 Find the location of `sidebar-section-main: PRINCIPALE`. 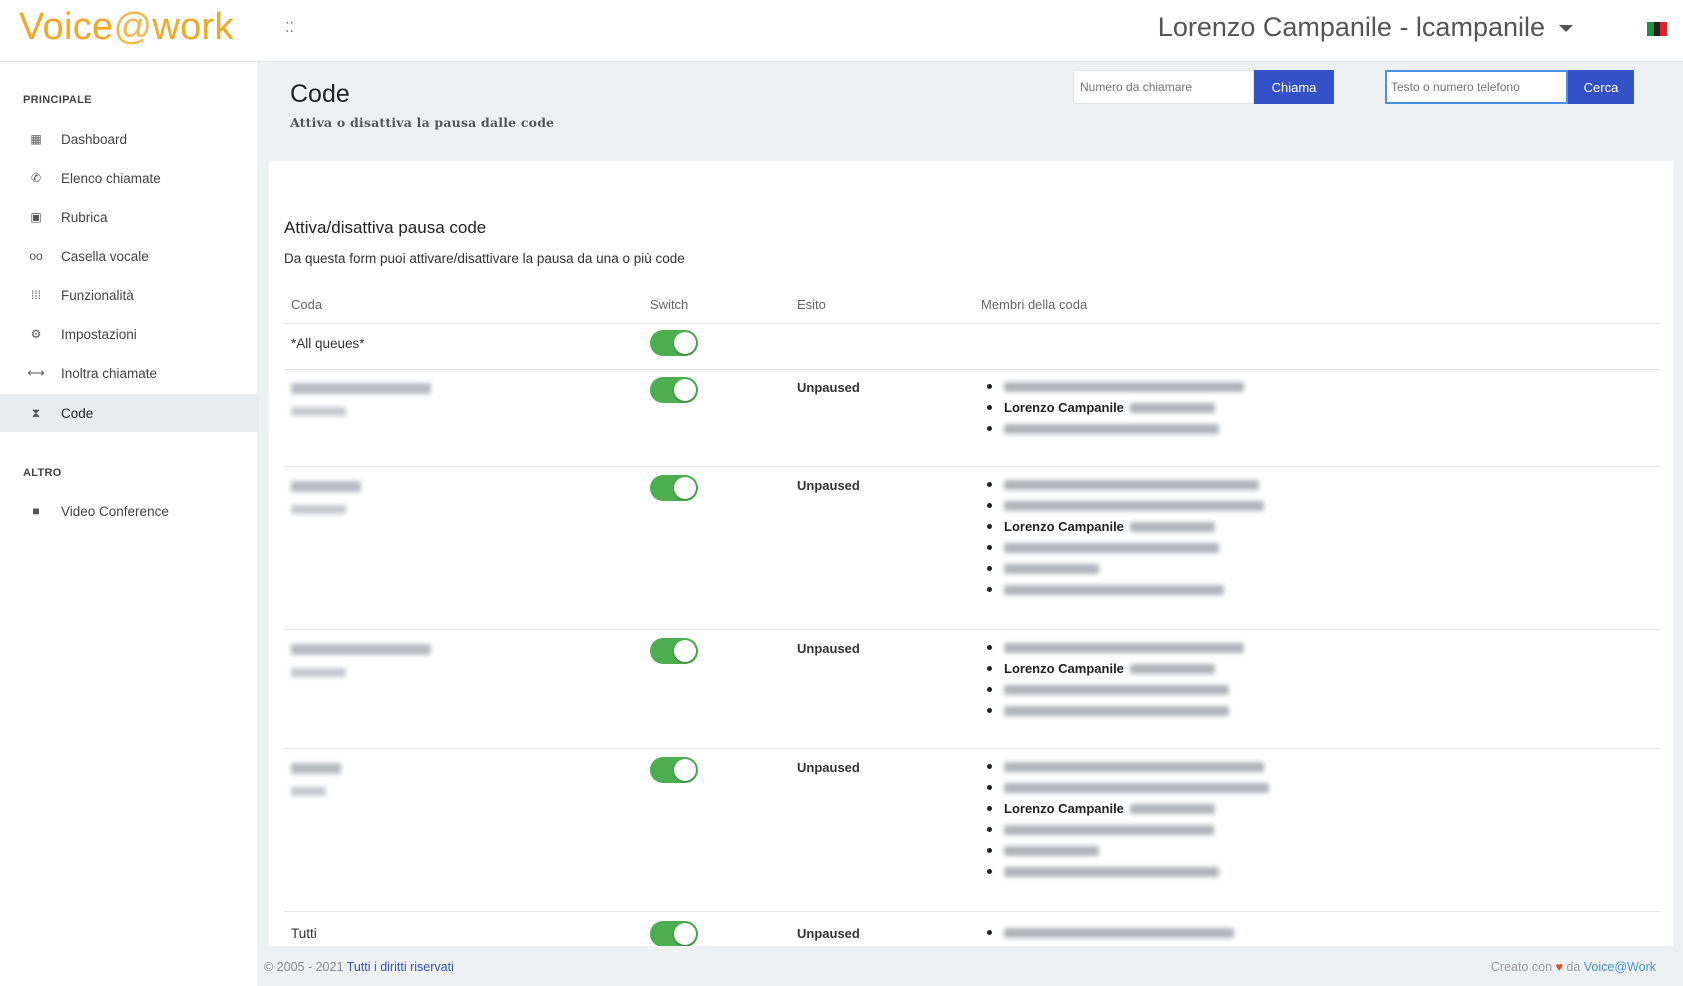

sidebar-section-main: PRINCIPALE is located at coordinates (57, 100).